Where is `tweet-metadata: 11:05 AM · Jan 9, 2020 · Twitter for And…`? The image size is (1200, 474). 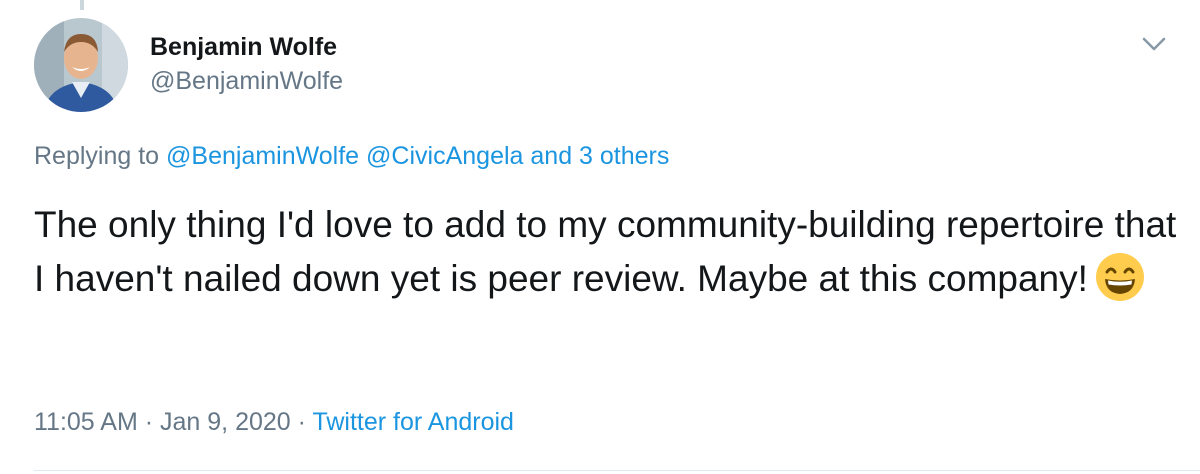
tweet-metadata: 11:05 AM · Jan 9, 2020 · Twitter for And… is located at coordinates (274, 422).